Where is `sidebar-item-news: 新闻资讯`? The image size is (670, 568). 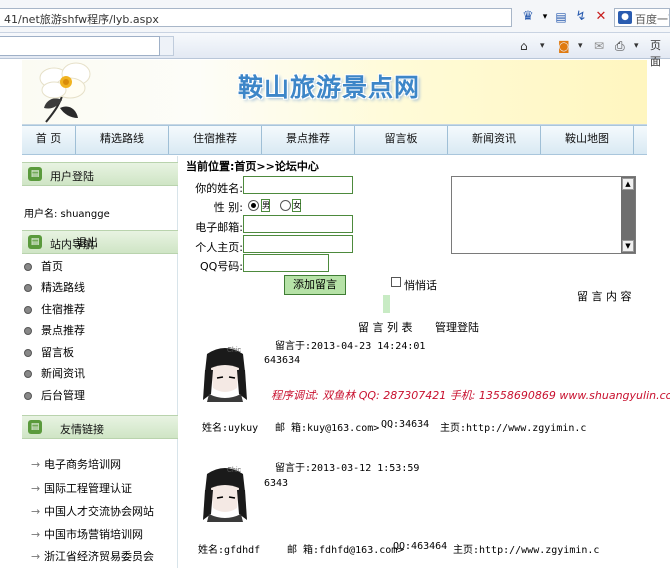 sidebar-item-news: 新闻资讯 is located at coordinates (97, 374).